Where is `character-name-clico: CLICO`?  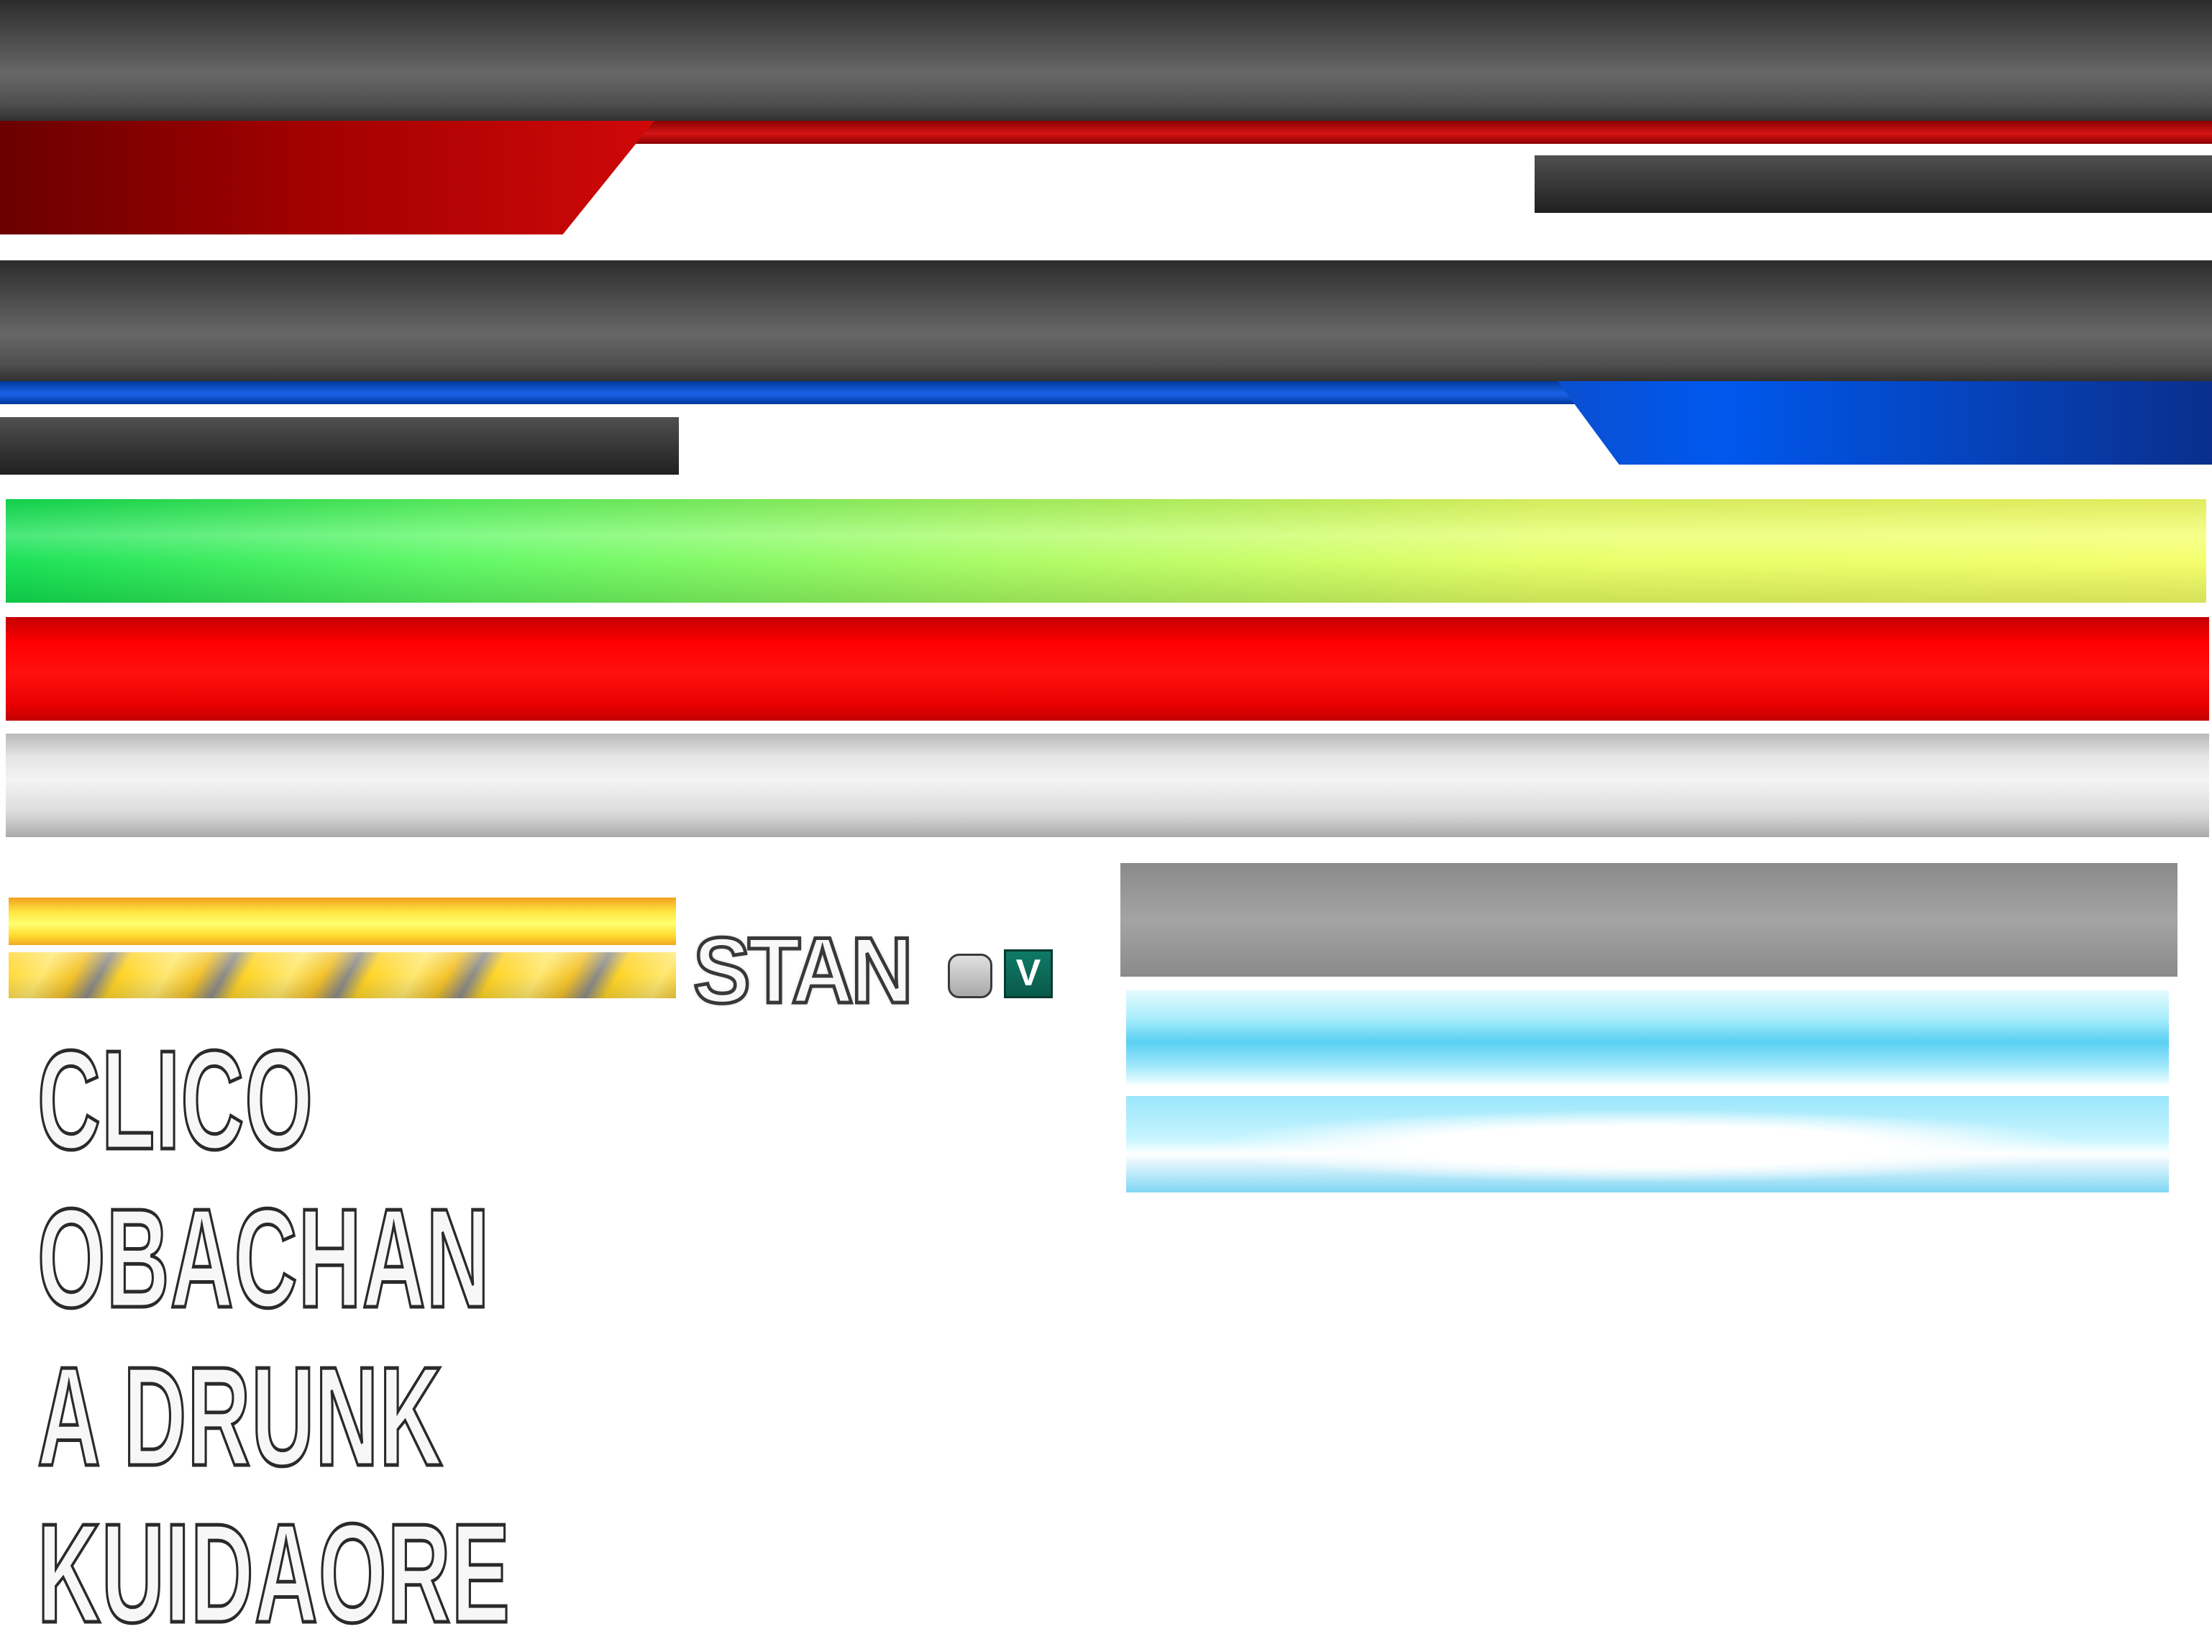 character-name-clico: CLICO is located at coordinates (175, 1100).